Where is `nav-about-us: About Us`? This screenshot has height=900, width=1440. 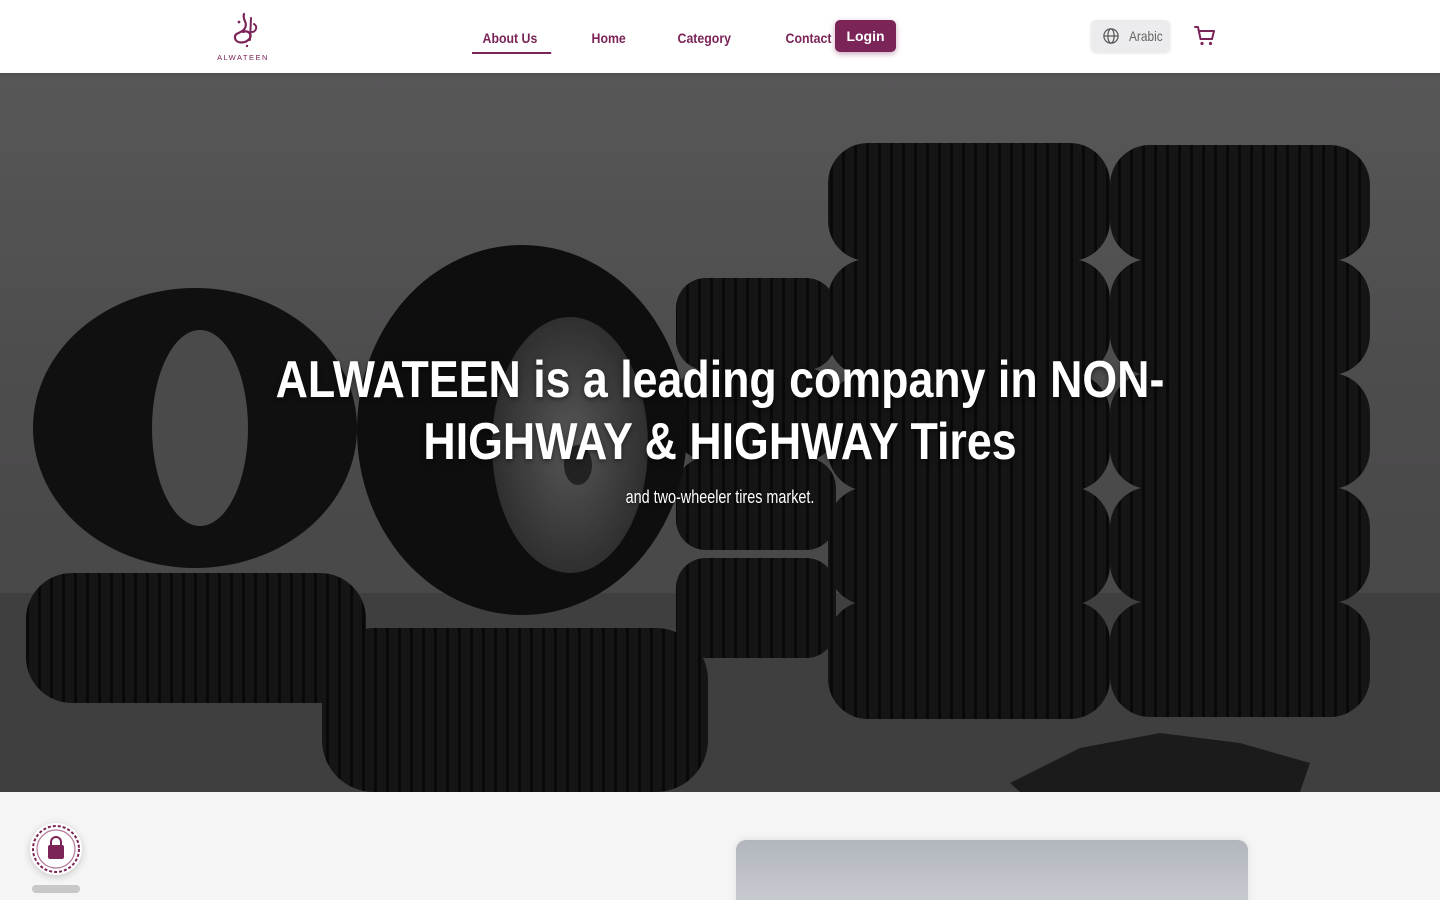 nav-about-us: About Us is located at coordinates (512, 38).